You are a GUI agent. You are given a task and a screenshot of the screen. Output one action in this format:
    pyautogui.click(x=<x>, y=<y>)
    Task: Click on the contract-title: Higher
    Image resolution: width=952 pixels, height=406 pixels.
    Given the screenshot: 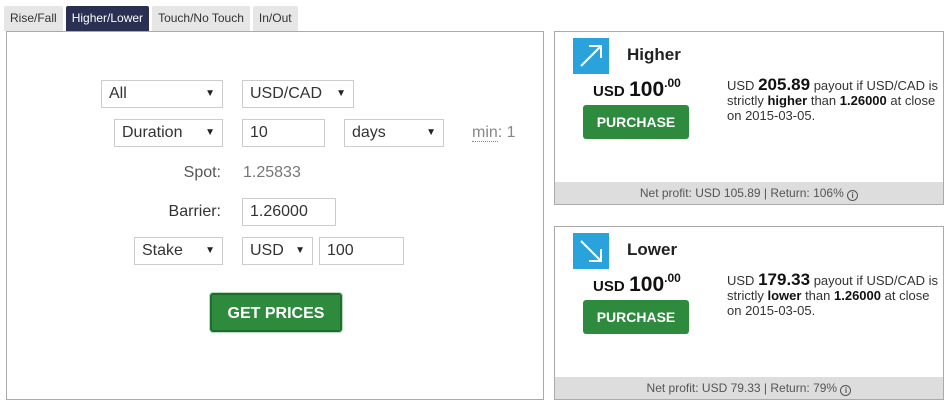 What is the action you would take?
    pyautogui.click(x=654, y=54)
    